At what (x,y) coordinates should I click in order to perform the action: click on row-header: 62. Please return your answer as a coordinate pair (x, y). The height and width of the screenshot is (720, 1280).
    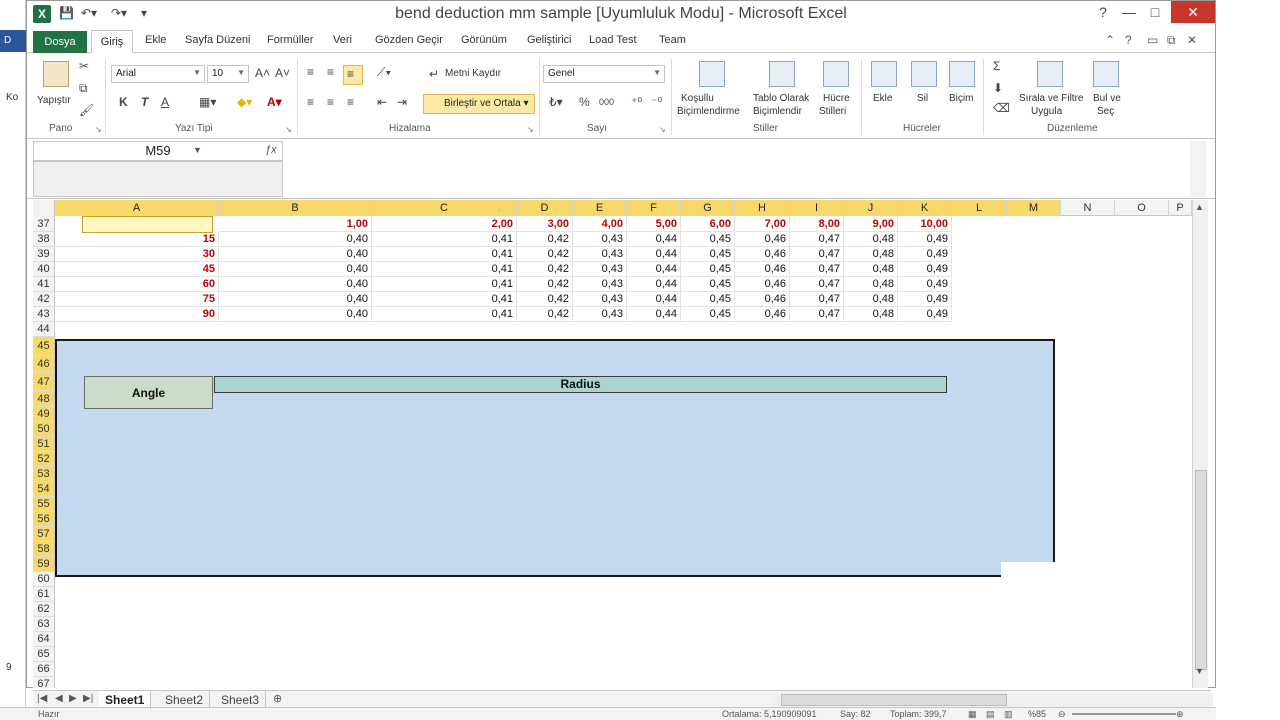
    Looking at the image, I should click on (44, 609).